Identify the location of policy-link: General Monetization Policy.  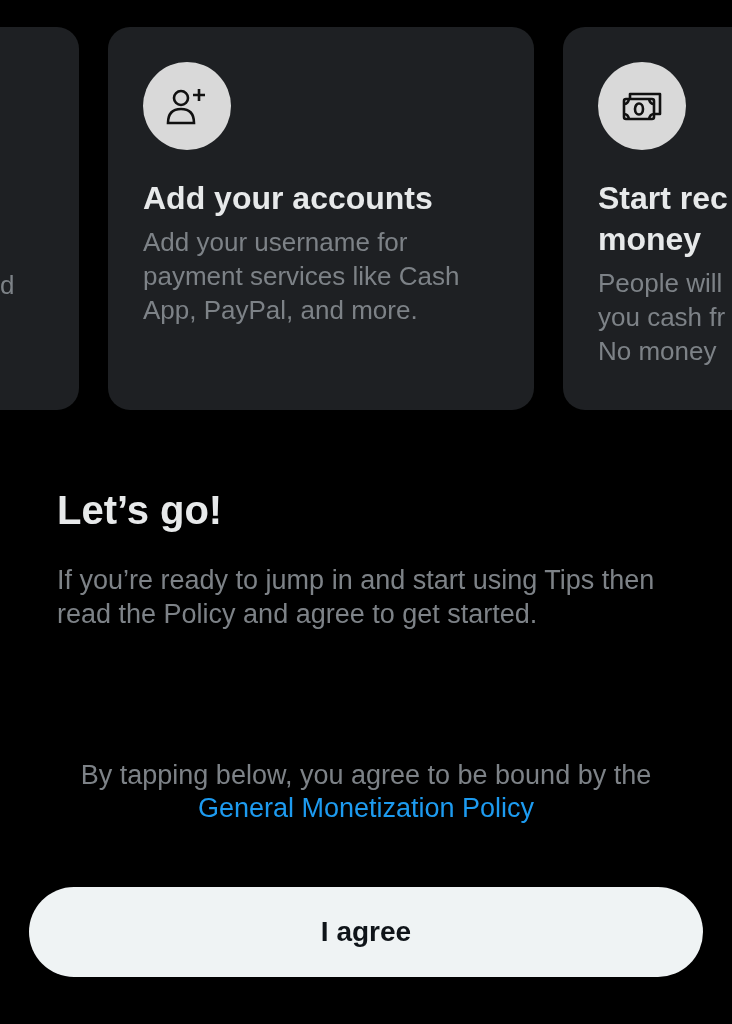
(366, 808).